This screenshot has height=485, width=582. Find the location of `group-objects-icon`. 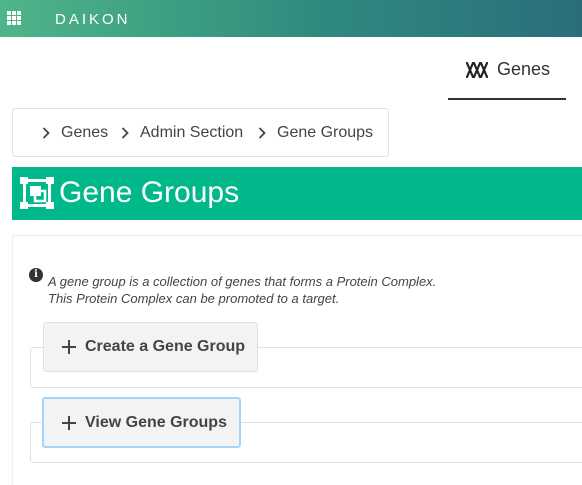

group-objects-icon is located at coordinates (37, 193).